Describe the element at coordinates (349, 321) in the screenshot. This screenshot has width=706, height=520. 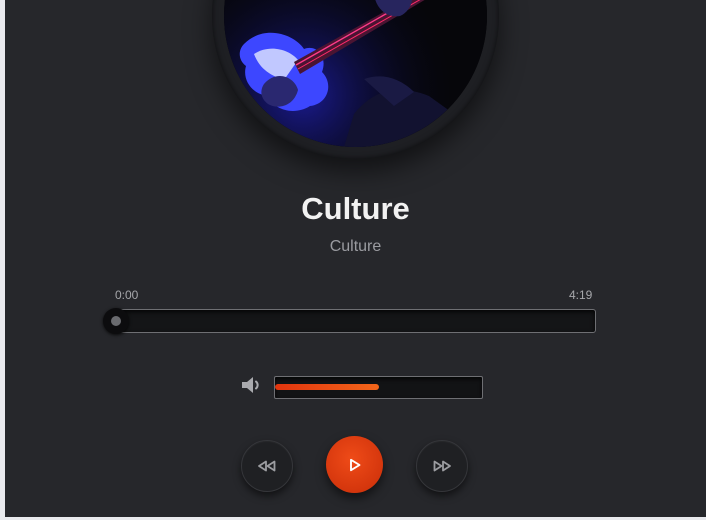
I see `progress-slider` at that location.